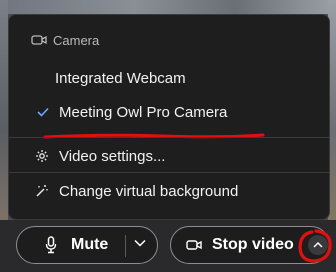  Describe the element at coordinates (140, 243) in the screenshot. I see `mute-options-chevron-icon` at that location.